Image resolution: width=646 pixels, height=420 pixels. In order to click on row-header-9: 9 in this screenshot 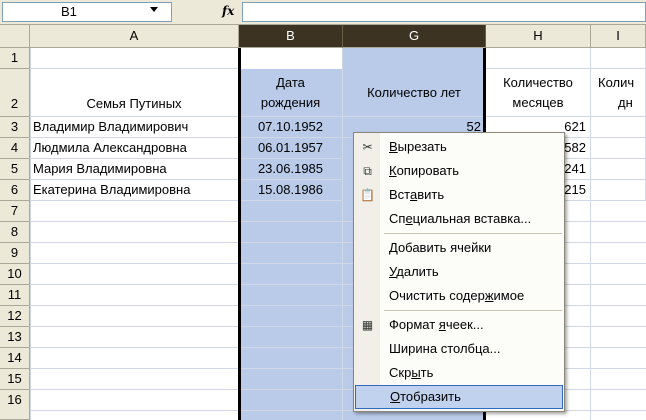, I will do `click(15, 253)`.